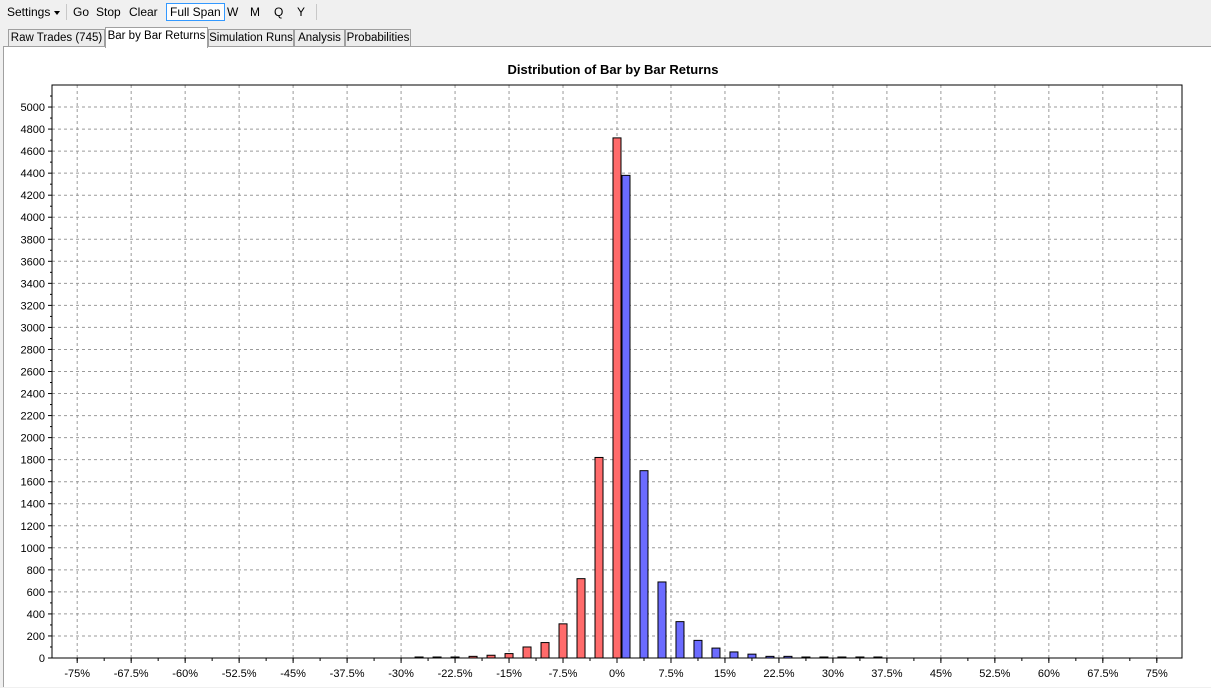 The image size is (1211, 688). Describe the element at coordinates (81, 12) in the screenshot. I see `go-button: Go` at that location.